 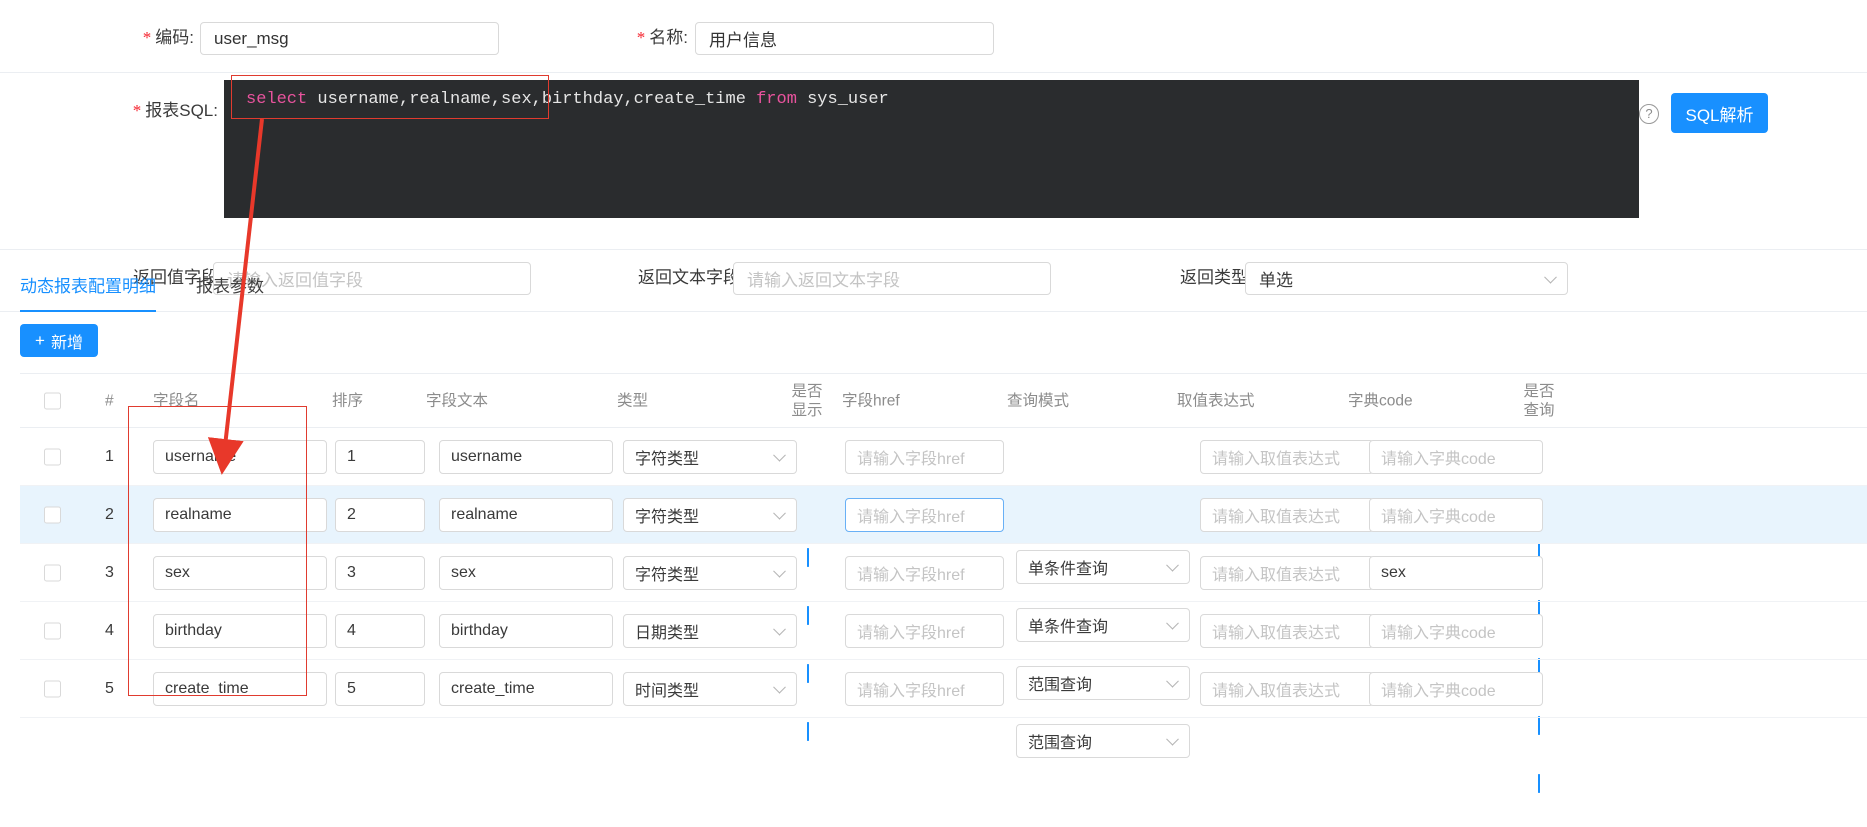 I want to click on sql-parse-button-label: SQL解析, so click(x=1719, y=115).